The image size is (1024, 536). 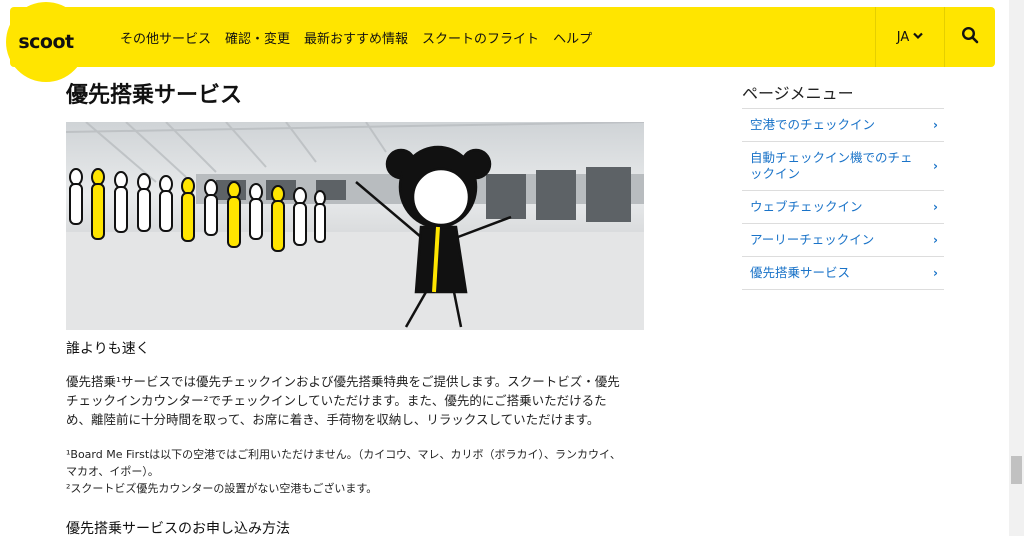 What do you see at coordinates (798, 93) in the screenshot?
I see `sidebar-title: ページメニュー` at bounding box center [798, 93].